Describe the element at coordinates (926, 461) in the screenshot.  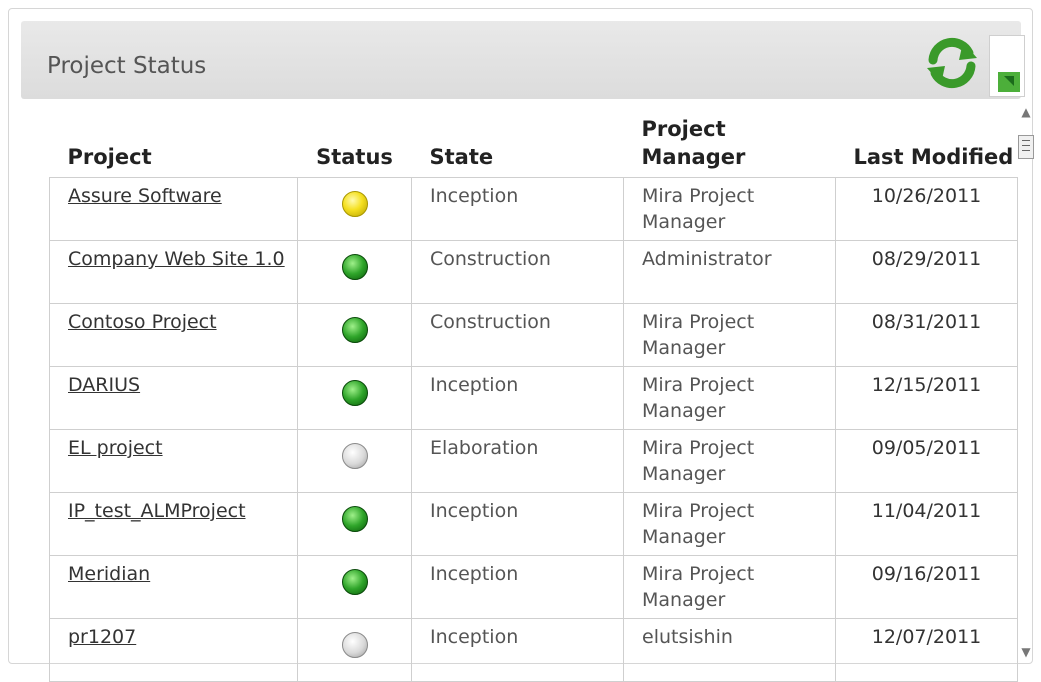
I see `modified-cell: 09/05/2011` at that location.